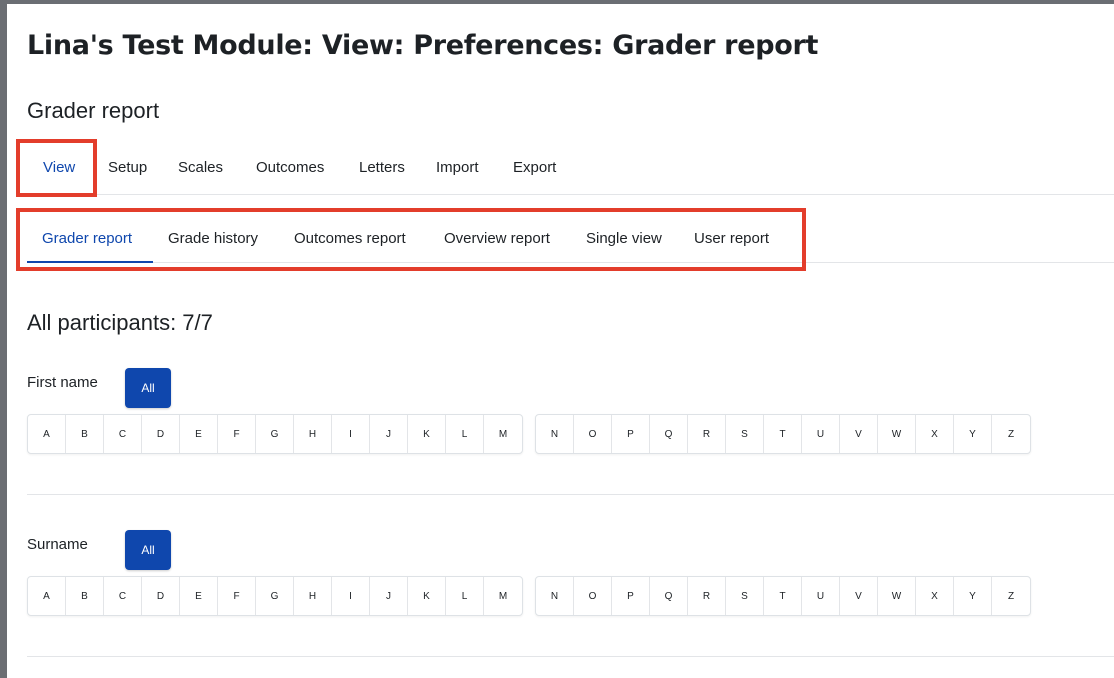 The image size is (1114, 678). Describe the element at coordinates (161, 596) in the screenshot. I see `surname-letter-button: D` at that location.